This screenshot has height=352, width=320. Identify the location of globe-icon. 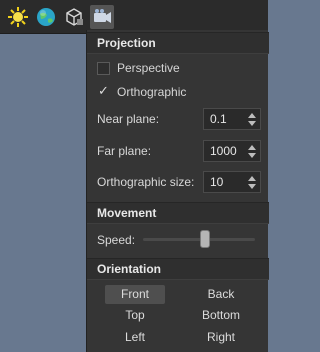
(46, 17).